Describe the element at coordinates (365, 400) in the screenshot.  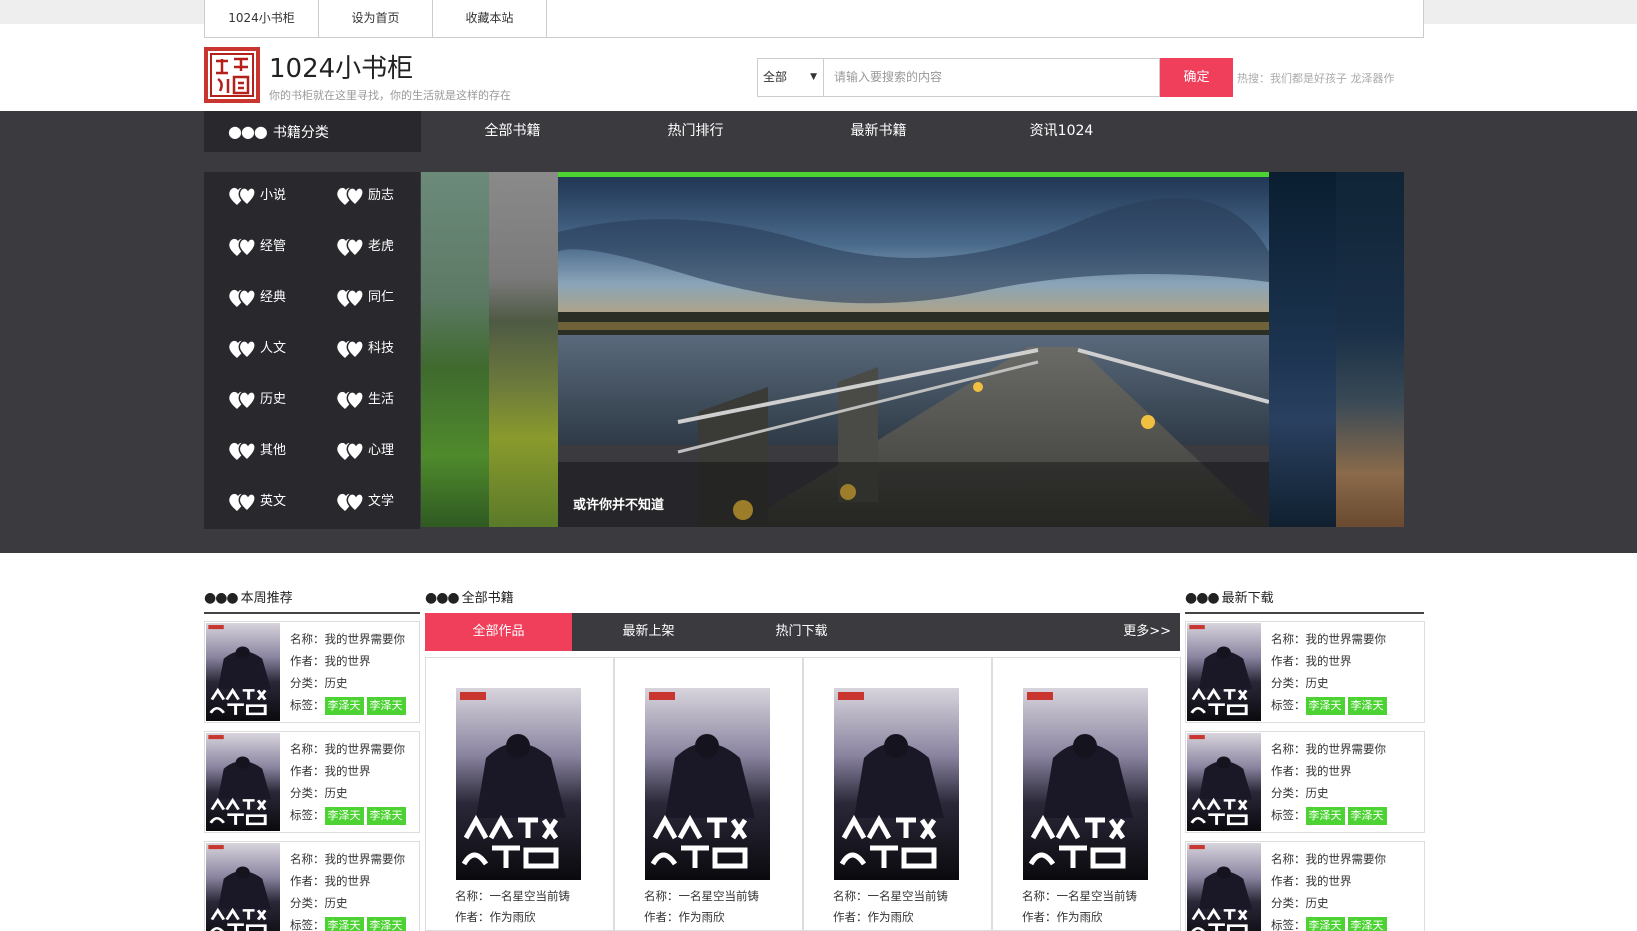
I see `category-item: 生活` at that location.